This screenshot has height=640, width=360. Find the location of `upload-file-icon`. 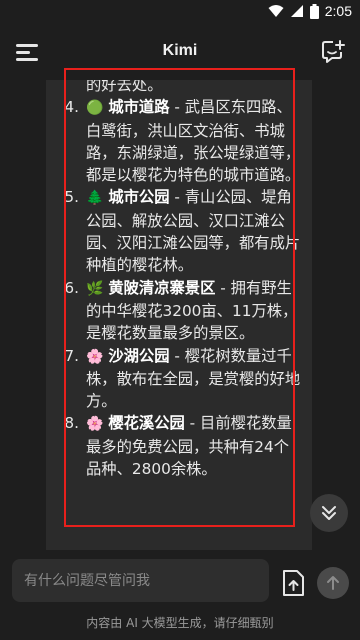

upload-file-icon is located at coordinates (293, 583).